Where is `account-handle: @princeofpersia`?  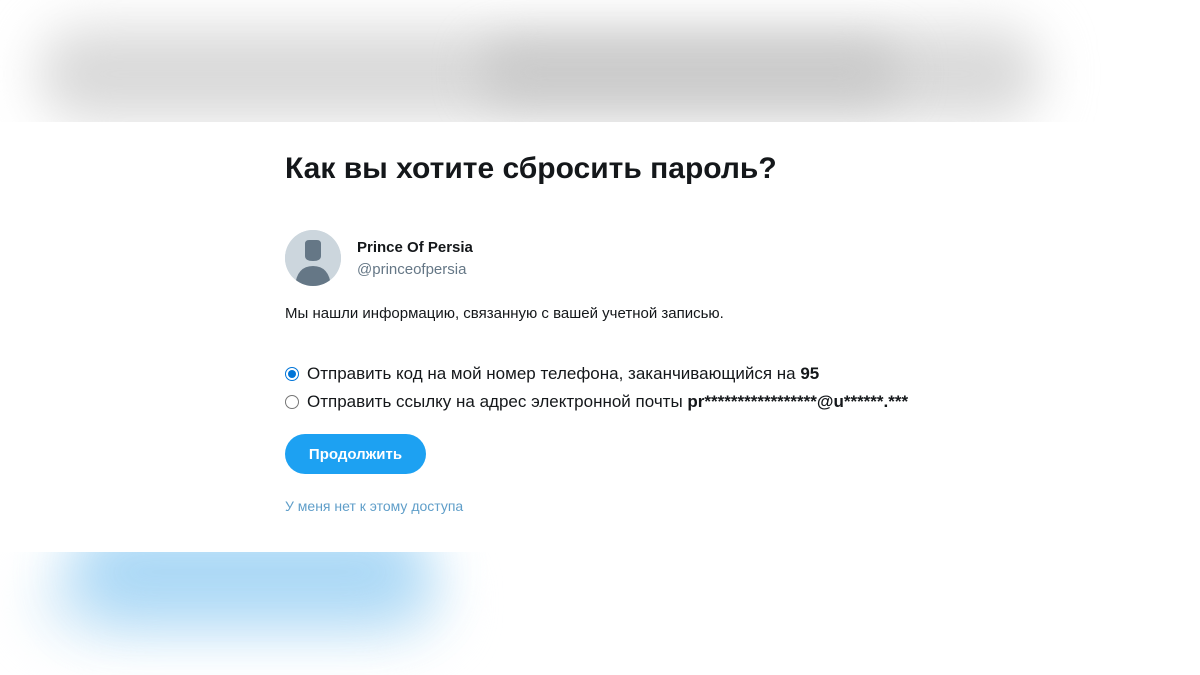
account-handle: @princeofpersia is located at coordinates (412, 269).